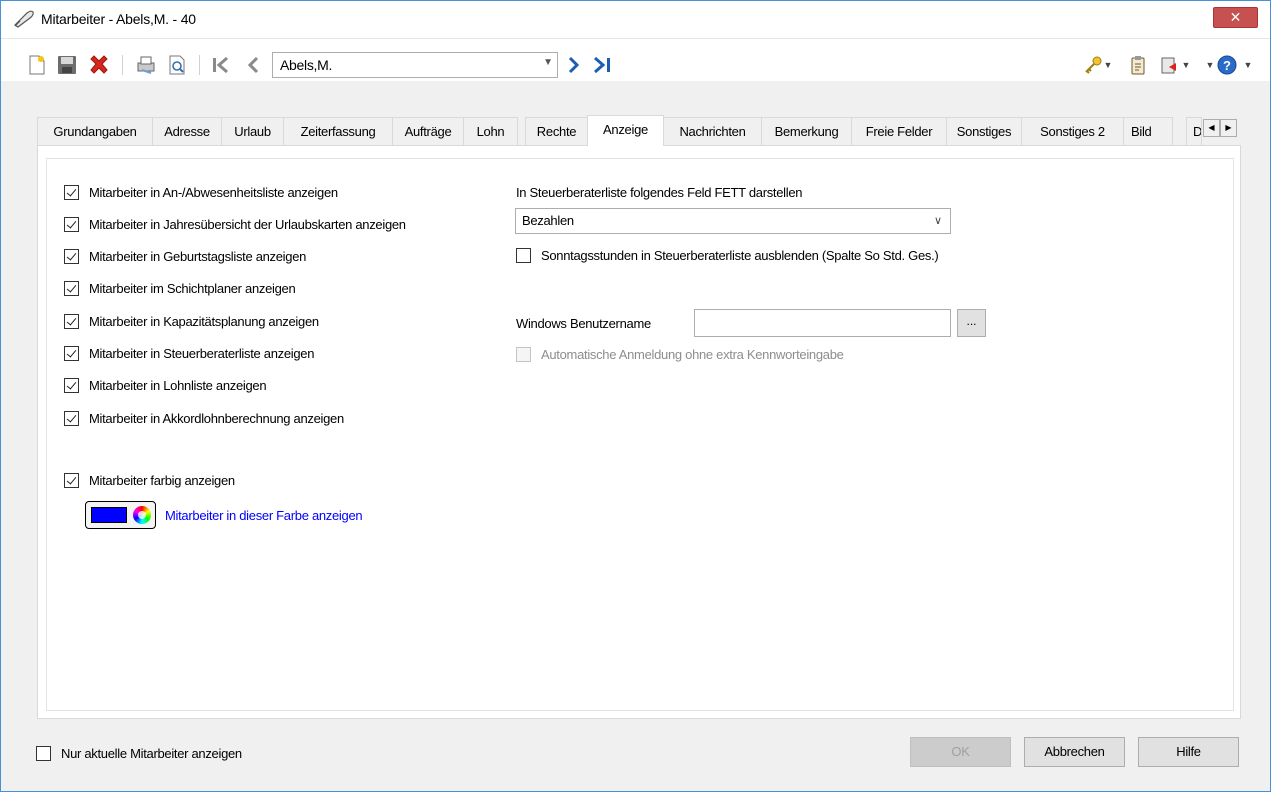 This screenshot has height=792, width=1271. What do you see at coordinates (67, 65) in the screenshot?
I see `save-icon` at bounding box center [67, 65].